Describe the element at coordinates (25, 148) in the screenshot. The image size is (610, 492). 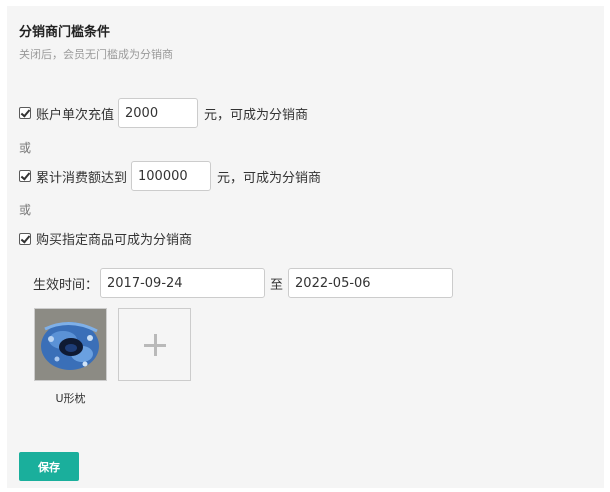
I see `or-separator-1: 或` at that location.